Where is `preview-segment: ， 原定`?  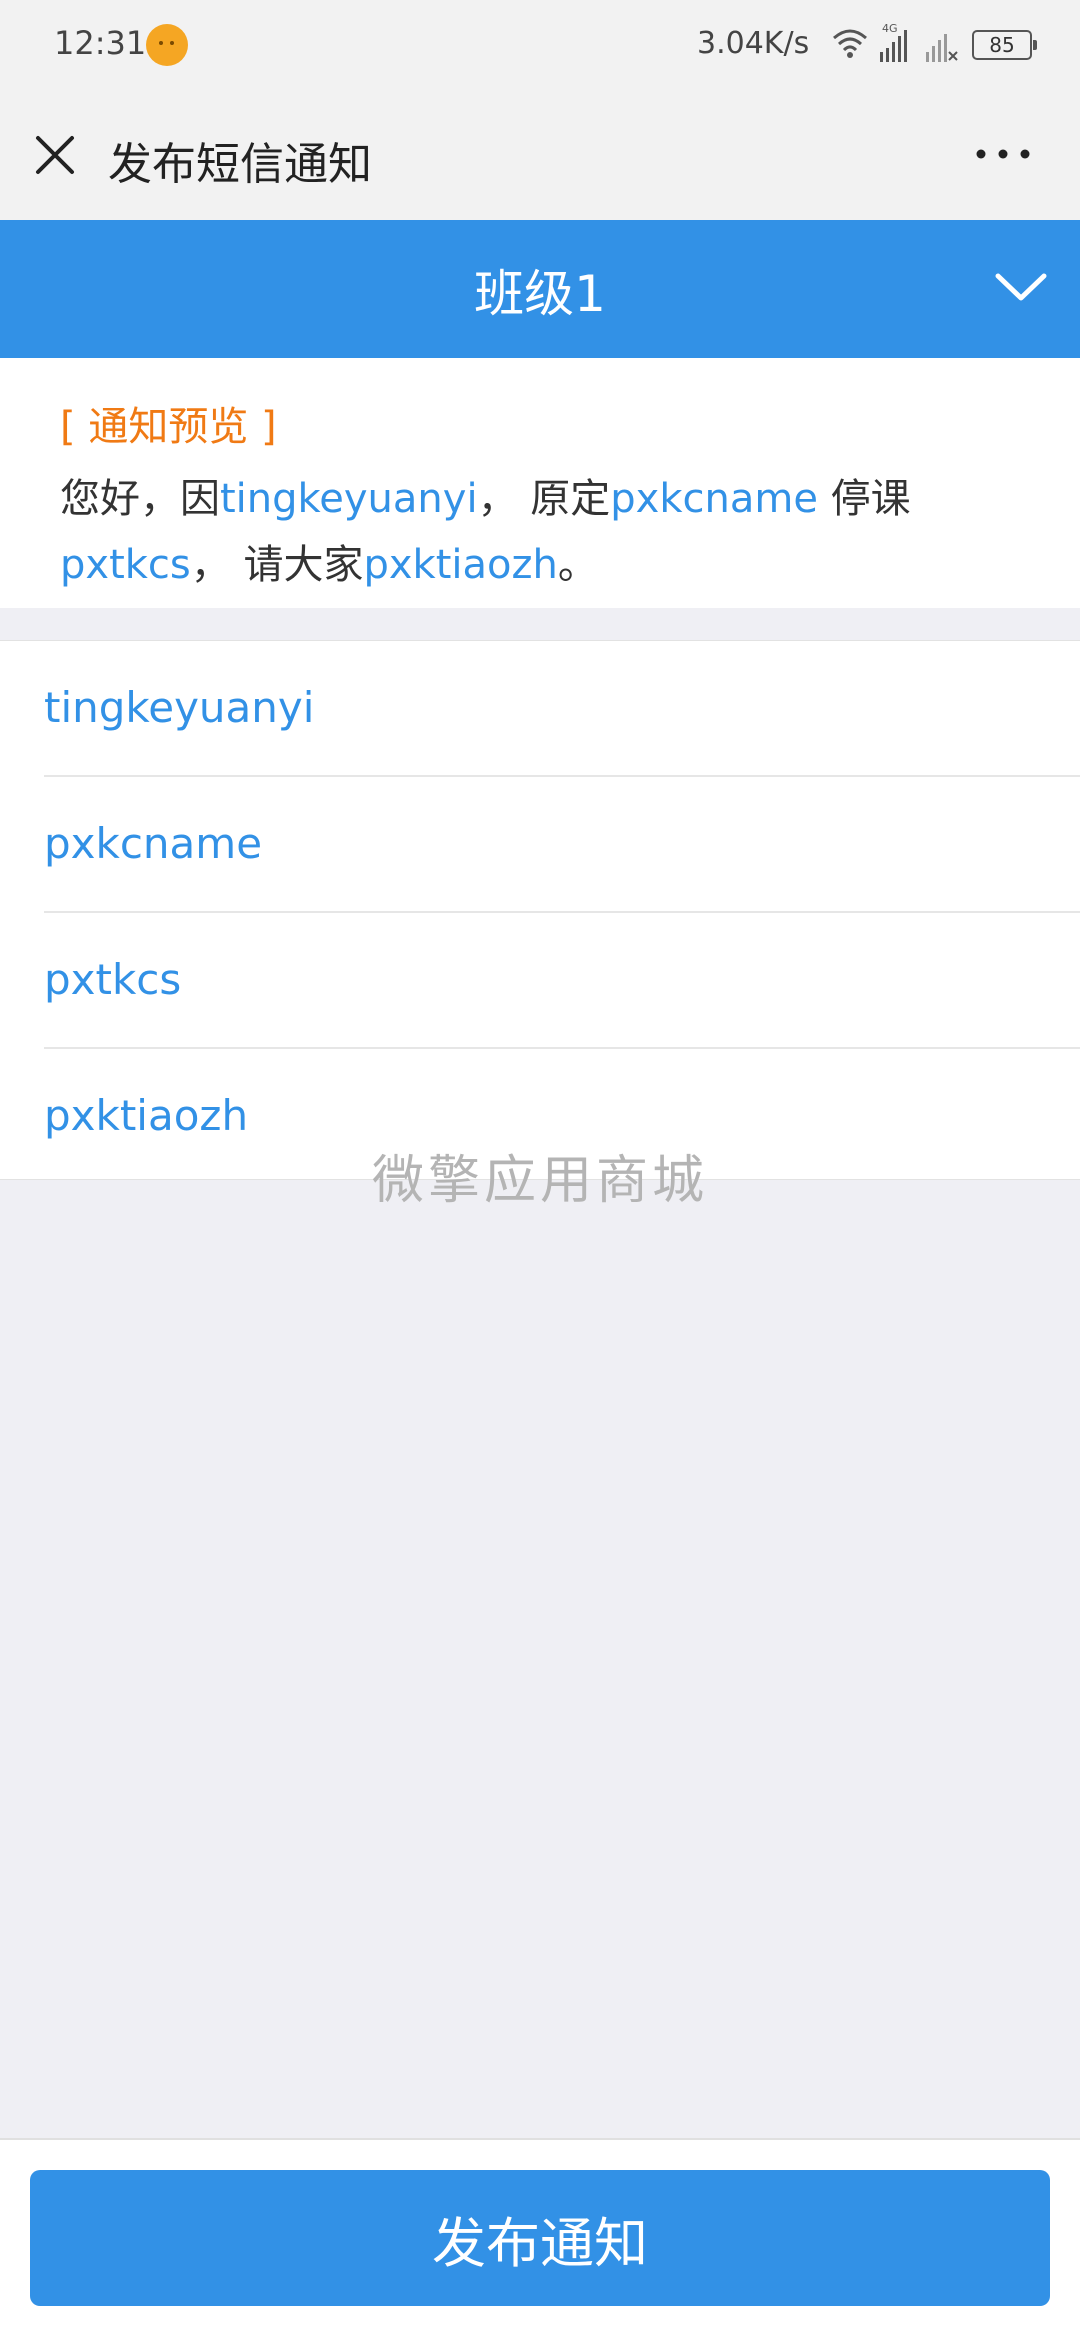 preview-segment: ， 原定 is located at coordinates (544, 499).